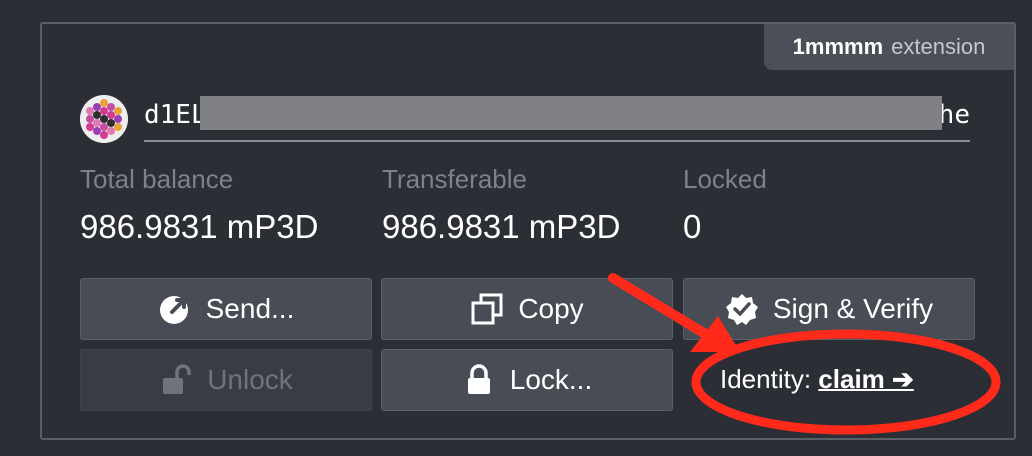 The height and width of the screenshot is (456, 1032). Describe the element at coordinates (487, 309) in the screenshot. I see `copy-icon` at that location.